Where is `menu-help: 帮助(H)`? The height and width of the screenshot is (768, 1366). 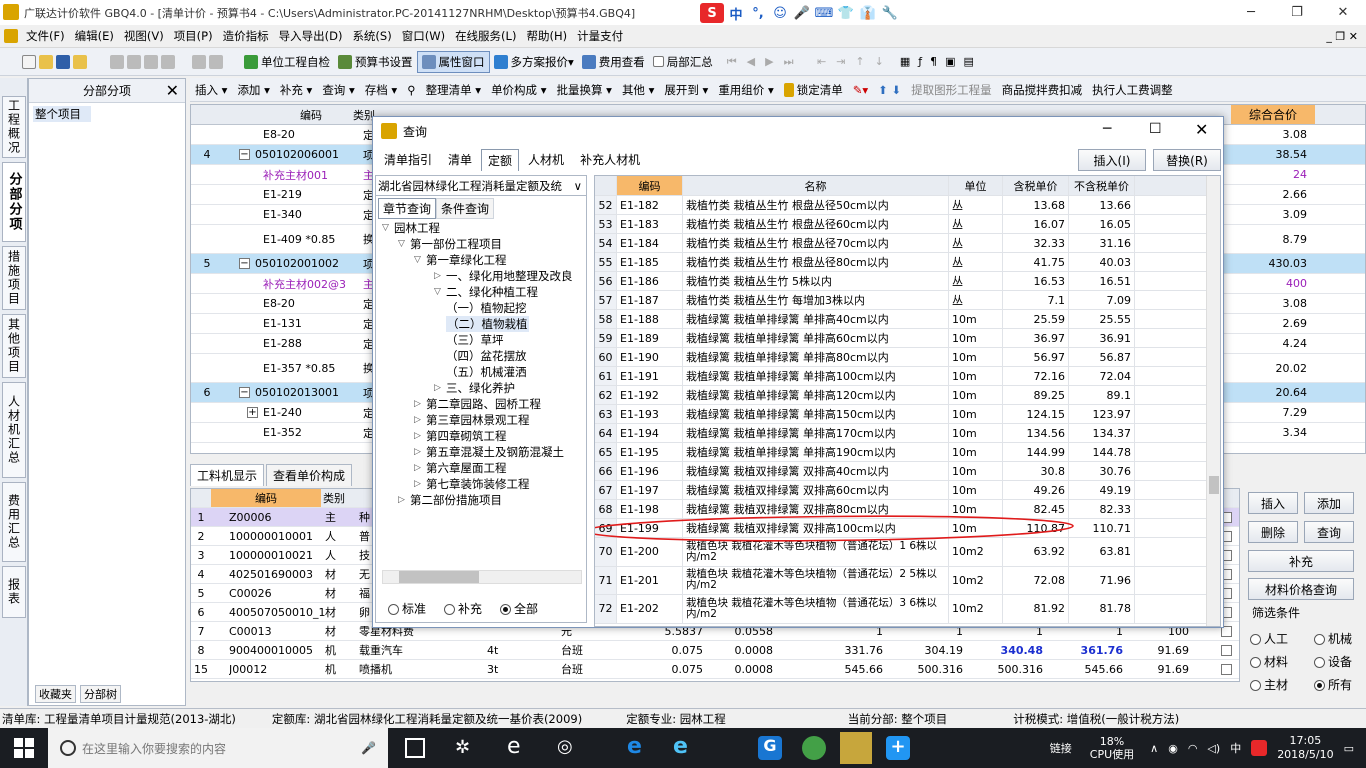 menu-help: 帮助(H) is located at coordinates (546, 36).